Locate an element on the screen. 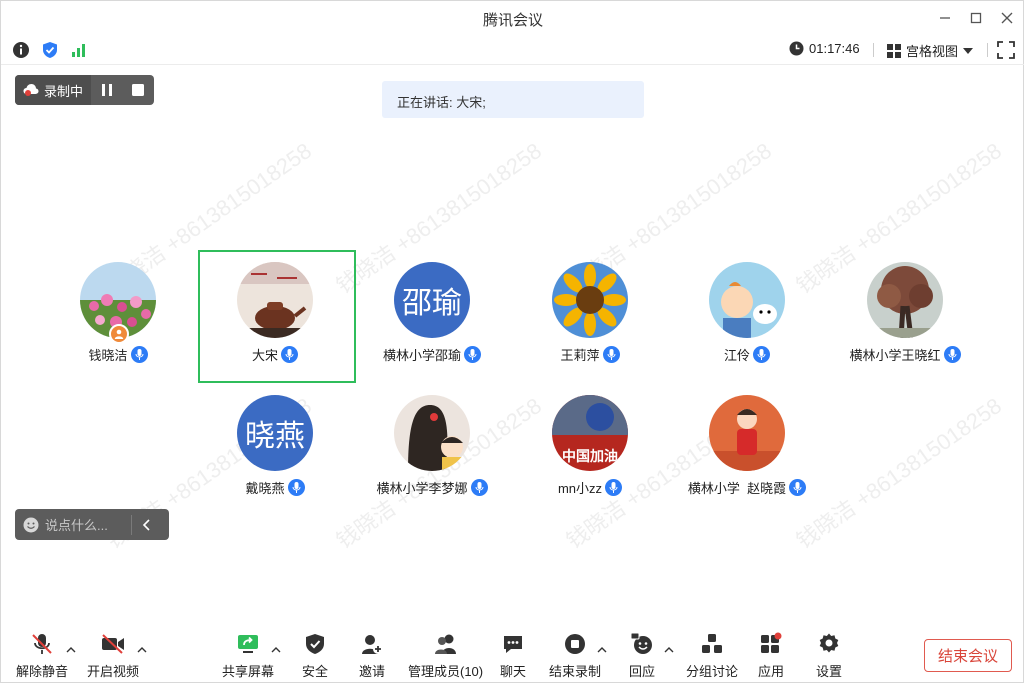 The image size is (1024, 683). participant-tile: 邵瑜 横林小学邵瑜 is located at coordinates (432, 313).